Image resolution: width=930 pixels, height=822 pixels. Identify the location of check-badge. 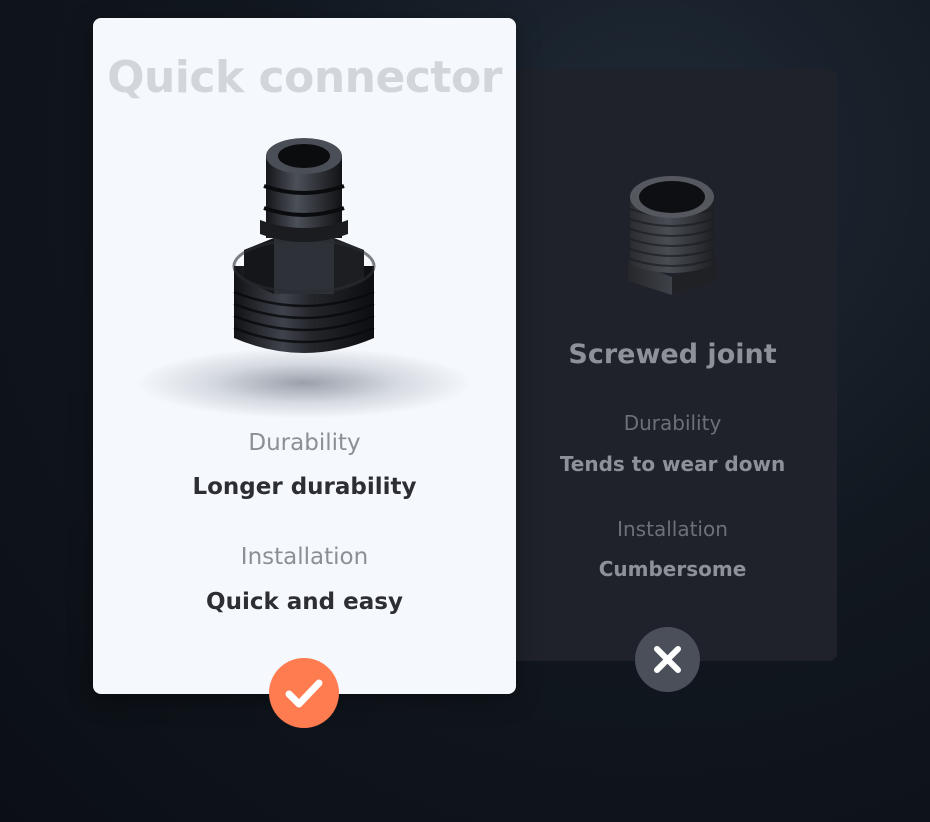
(304, 693).